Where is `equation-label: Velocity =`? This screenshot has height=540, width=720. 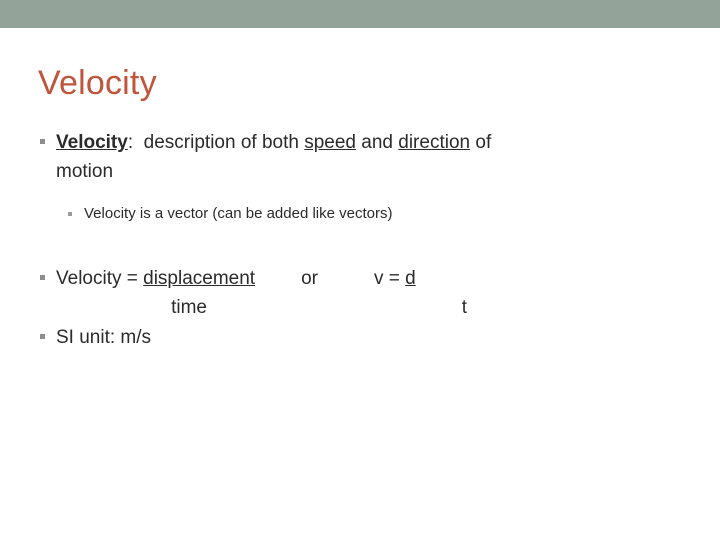
equation-label: Velocity = is located at coordinates (100, 278).